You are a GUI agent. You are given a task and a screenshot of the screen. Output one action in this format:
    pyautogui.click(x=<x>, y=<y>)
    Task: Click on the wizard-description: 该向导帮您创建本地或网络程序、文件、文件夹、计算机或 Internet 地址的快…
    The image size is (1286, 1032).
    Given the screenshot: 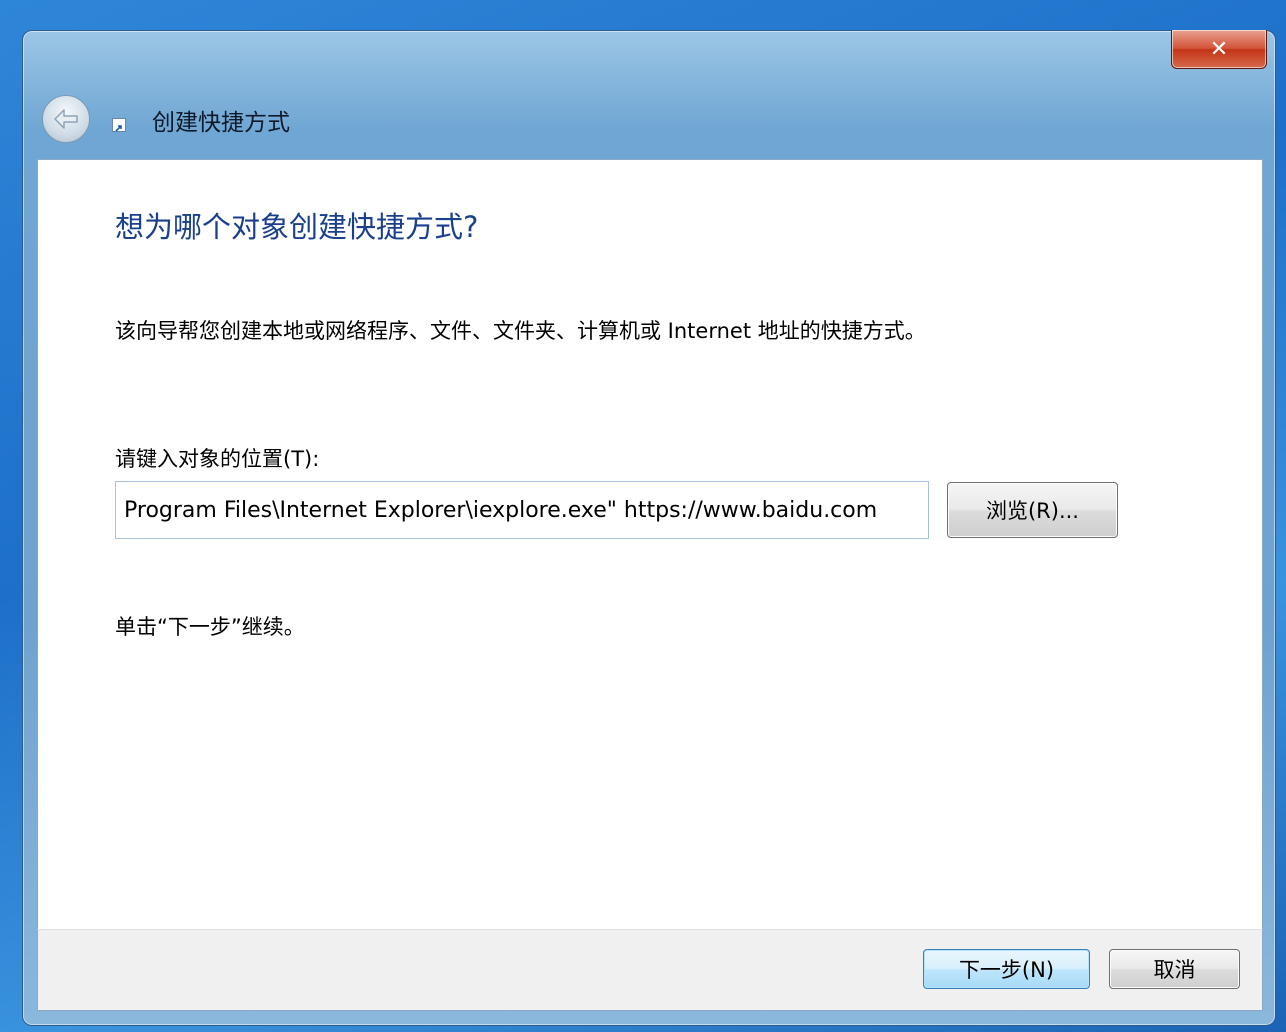 What is the action you would take?
    pyautogui.click(x=520, y=331)
    